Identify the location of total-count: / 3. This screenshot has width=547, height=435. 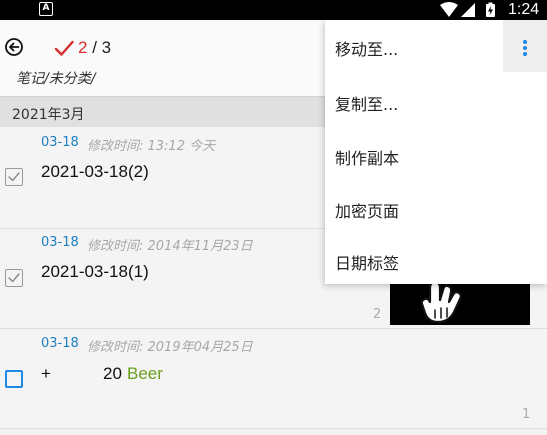
(102, 47).